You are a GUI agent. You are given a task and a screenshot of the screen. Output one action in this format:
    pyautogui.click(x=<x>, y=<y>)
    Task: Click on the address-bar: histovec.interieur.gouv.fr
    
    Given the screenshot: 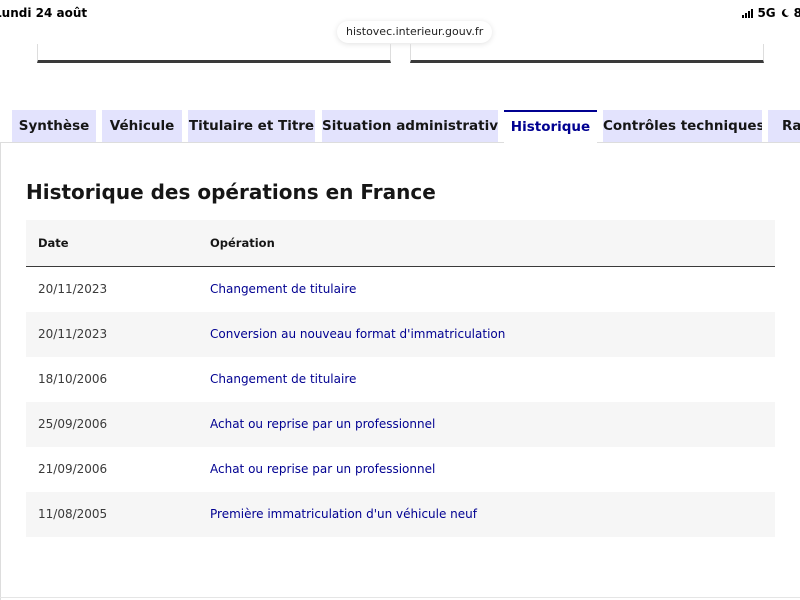 What is the action you would take?
    pyautogui.click(x=415, y=32)
    